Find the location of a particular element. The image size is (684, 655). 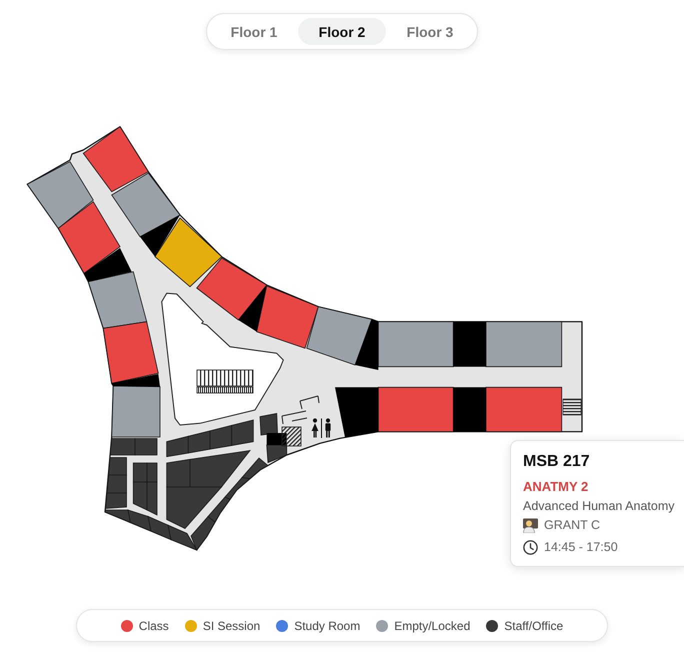

clock-icon is located at coordinates (530, 547).